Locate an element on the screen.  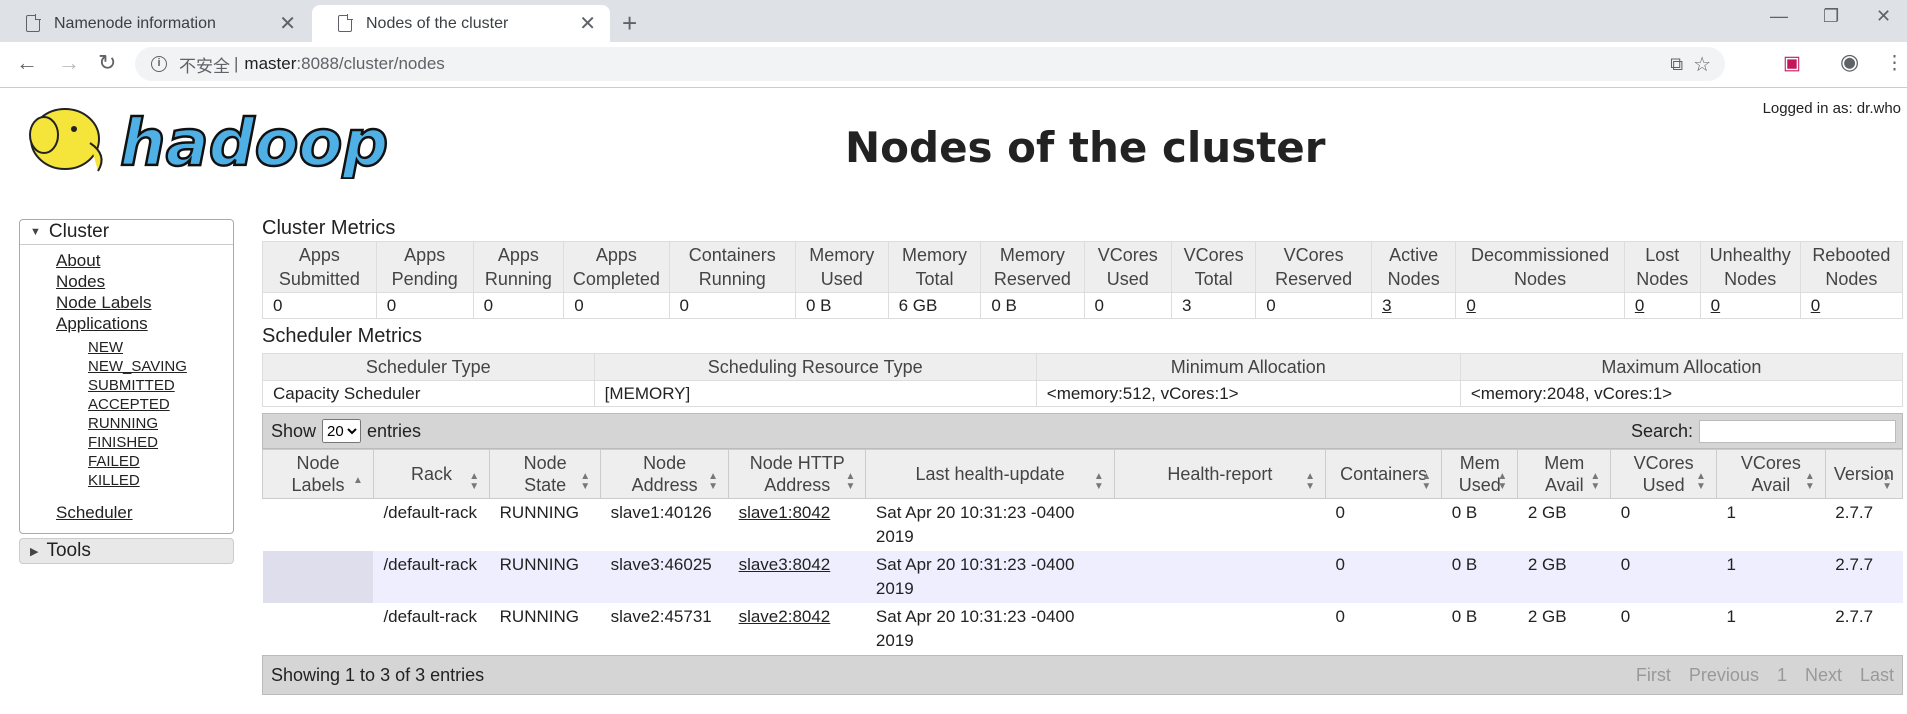
bookmark-star-icon: ☆ is located at coordinates (1702, 64).